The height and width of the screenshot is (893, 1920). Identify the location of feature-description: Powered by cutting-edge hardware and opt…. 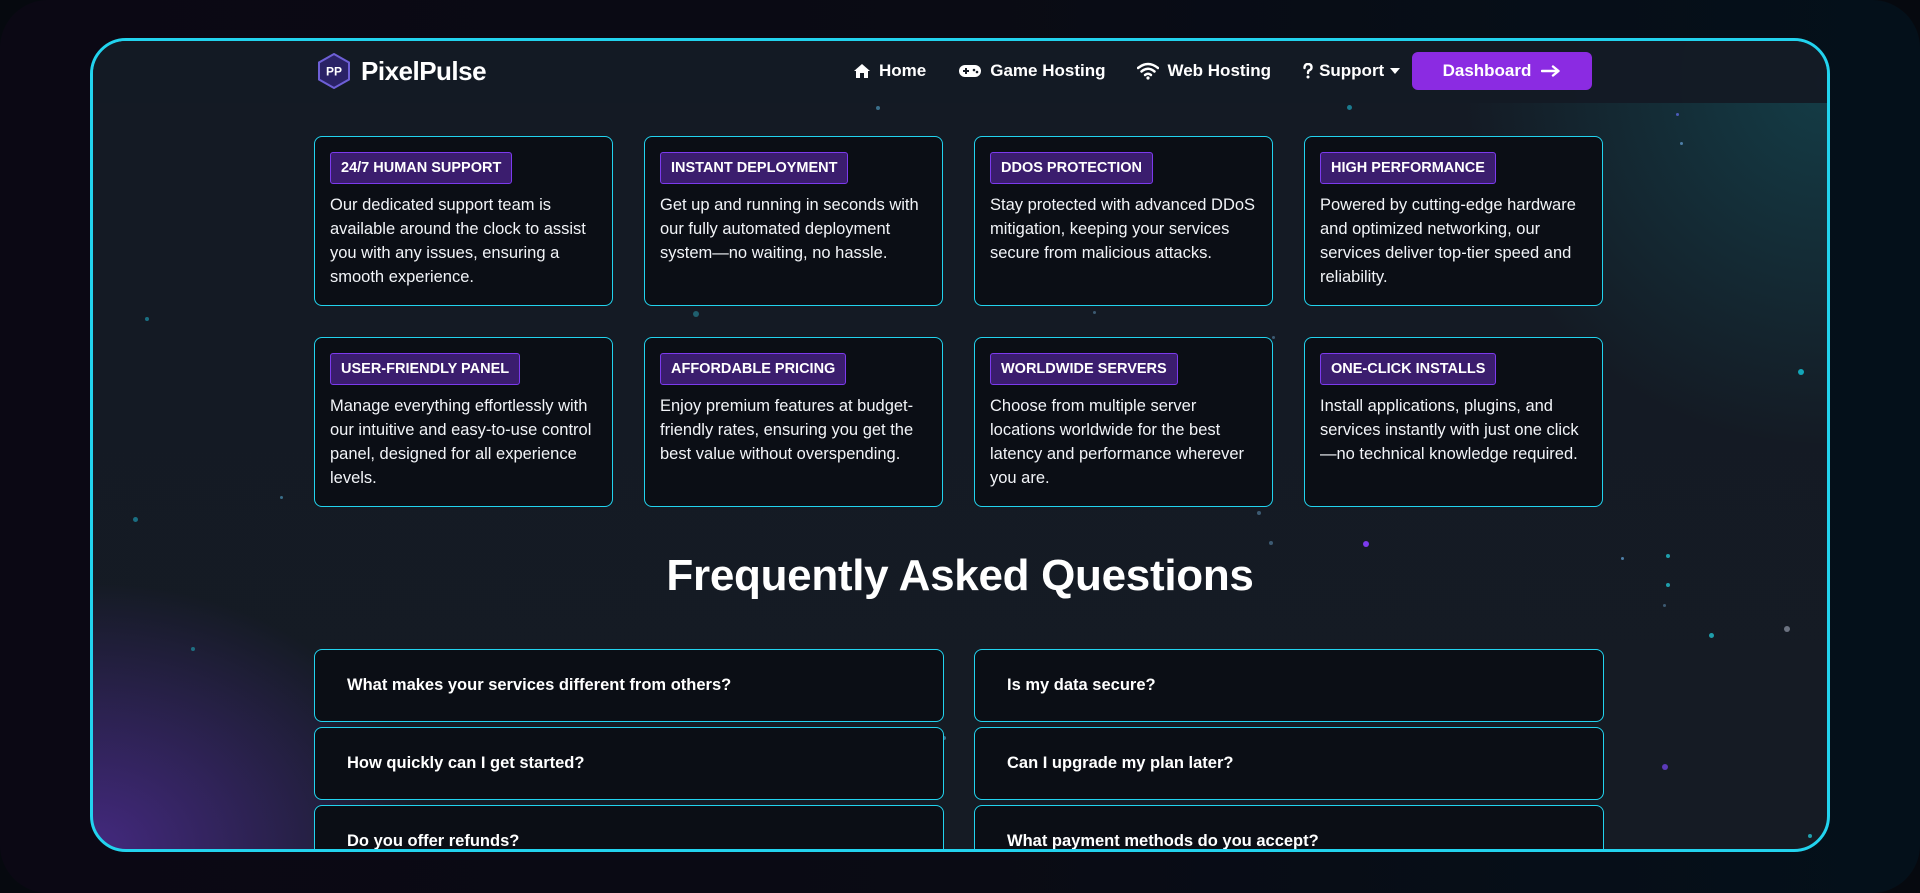
(1448, 241).